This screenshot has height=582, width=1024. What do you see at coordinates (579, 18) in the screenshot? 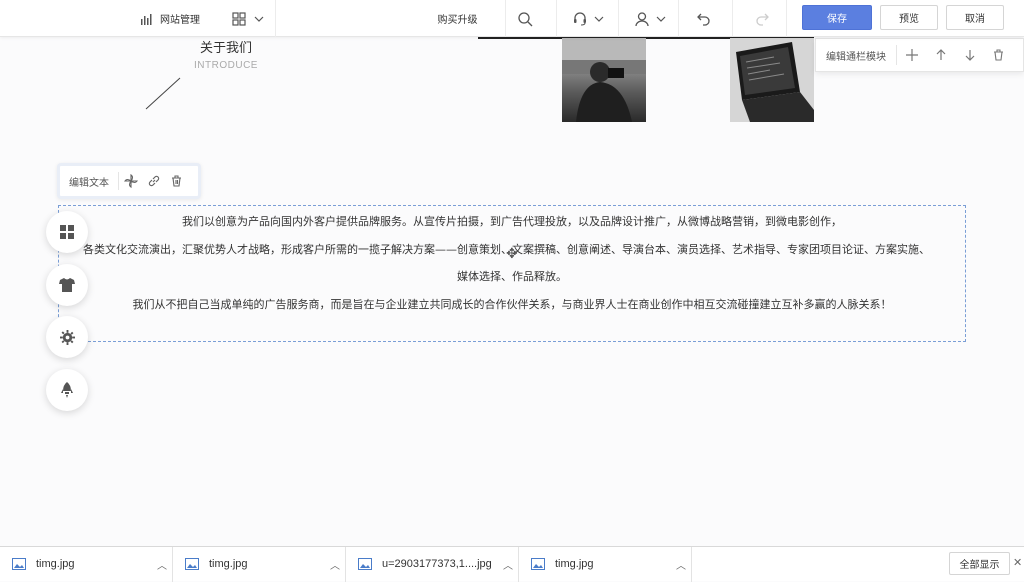
I see `headset-icon` at bounding box center [579, 18].